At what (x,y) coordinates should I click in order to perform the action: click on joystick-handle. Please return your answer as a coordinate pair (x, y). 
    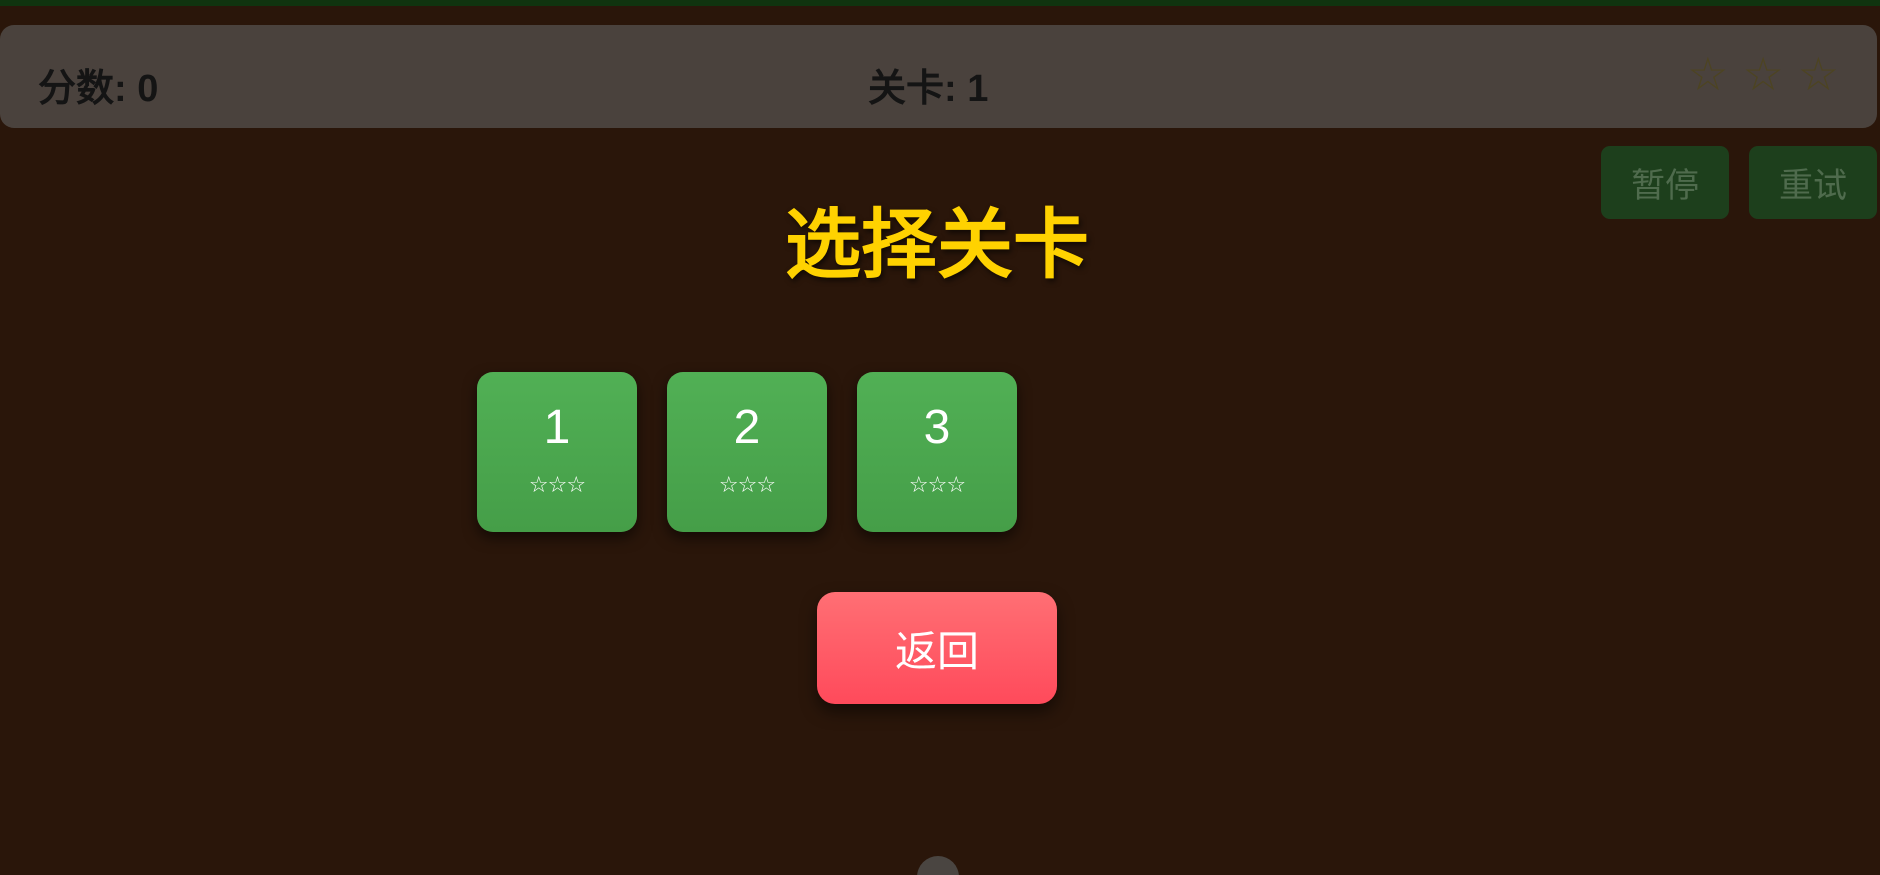
    Looking at the image, I should click on (938, 865).